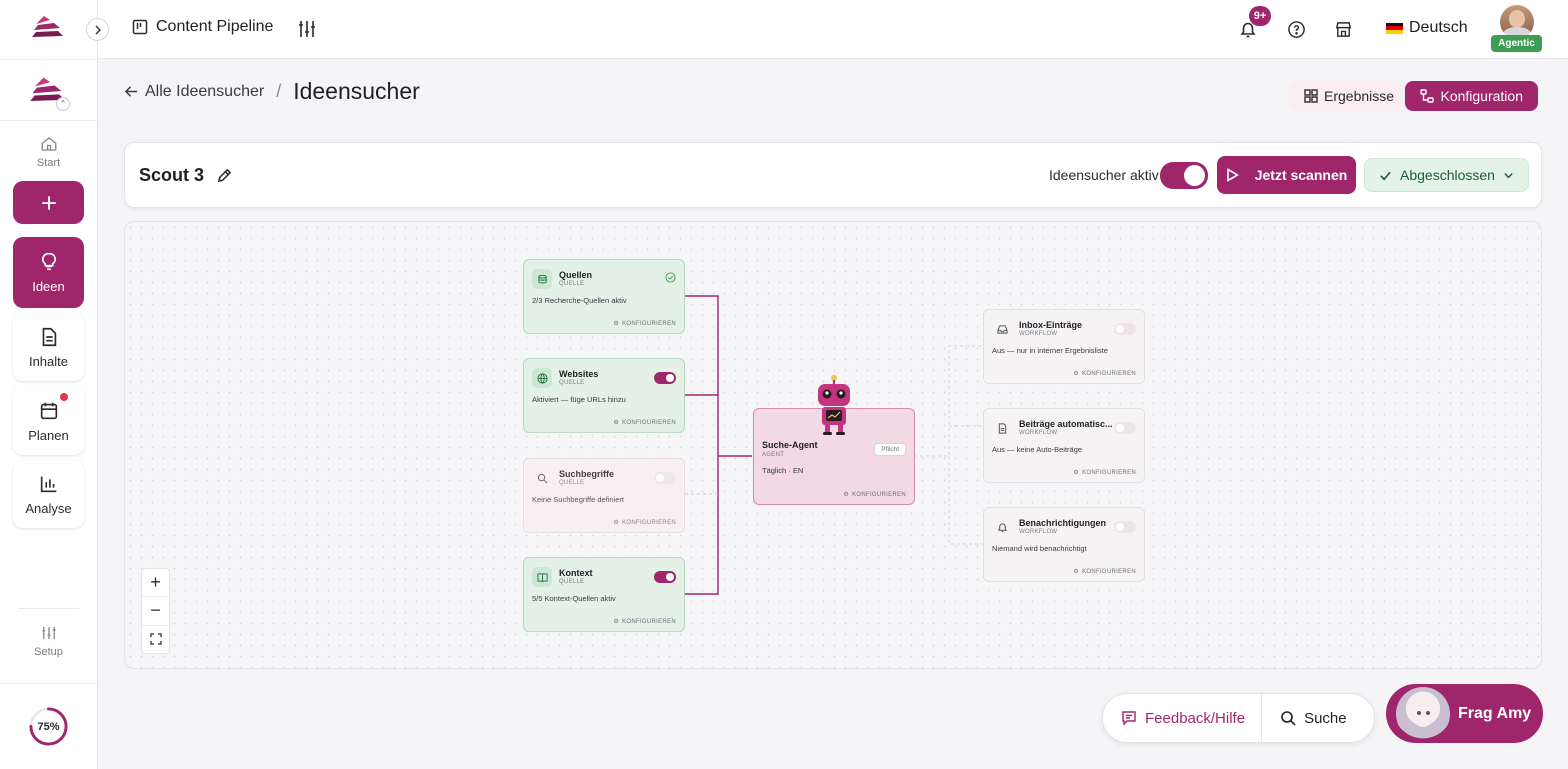 Image resolution: width=1568 pixels, height=769 pixels. Describe the element at coordinates (1359, 96) in the screenshot. I see `tab-label: Ergebnisse` at that location.